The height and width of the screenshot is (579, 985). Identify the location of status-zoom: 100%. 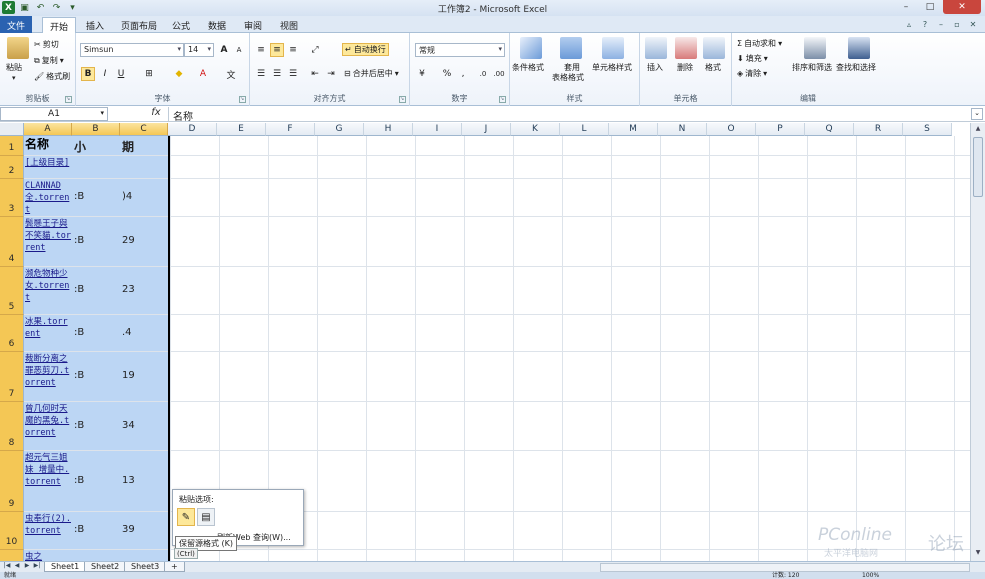
(870, 575).